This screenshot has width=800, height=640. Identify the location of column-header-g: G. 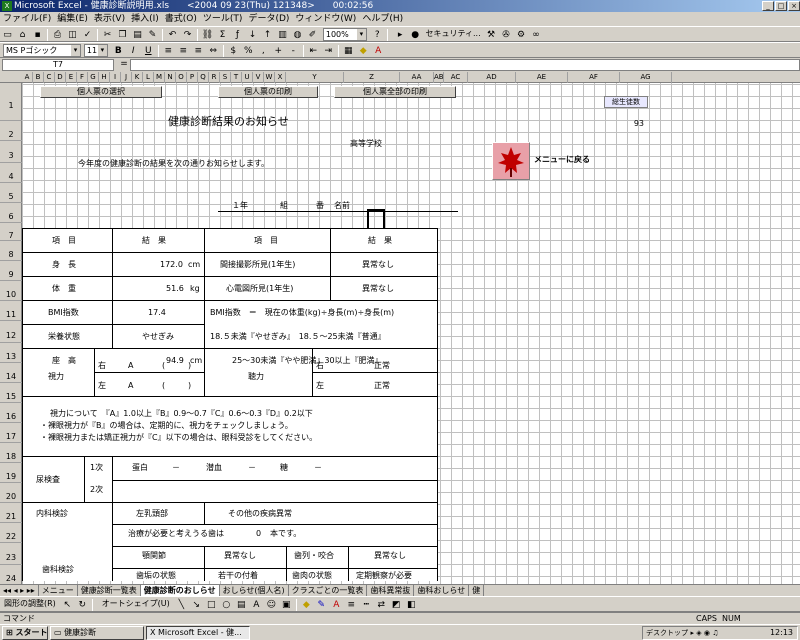
(93, 77).